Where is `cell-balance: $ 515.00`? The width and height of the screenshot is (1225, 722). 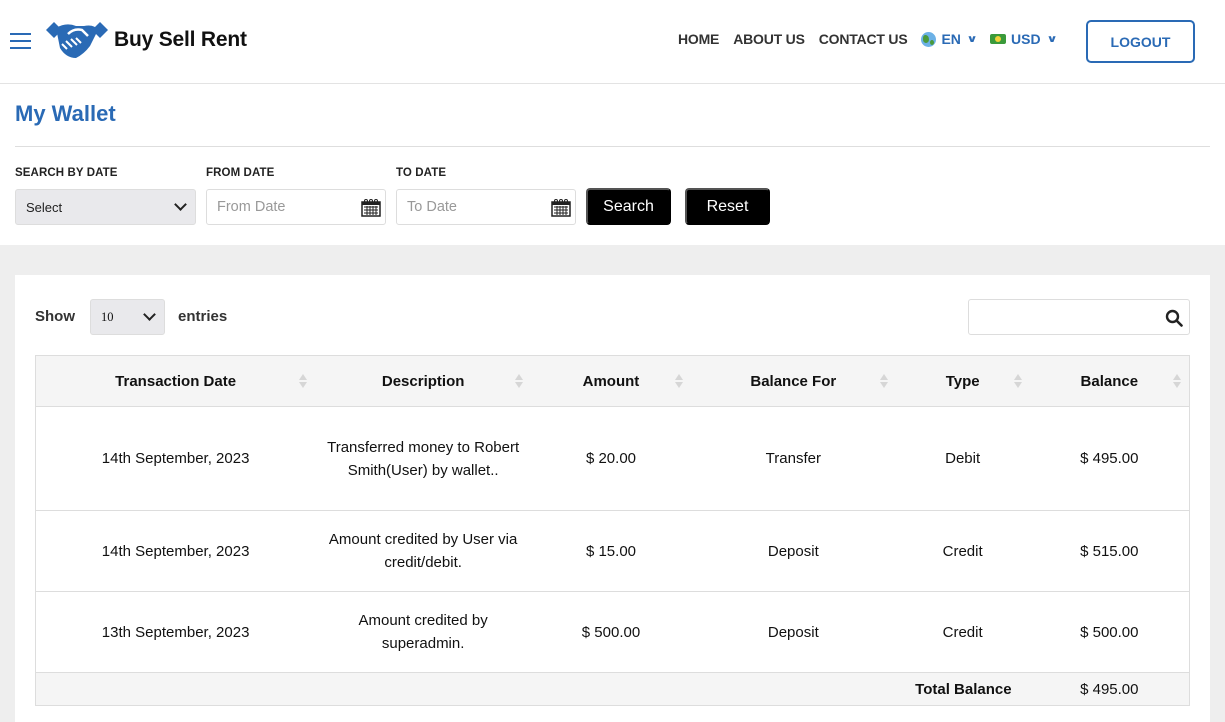
cell-balance: $ 515.00 is located at coordinates (1109, 551).